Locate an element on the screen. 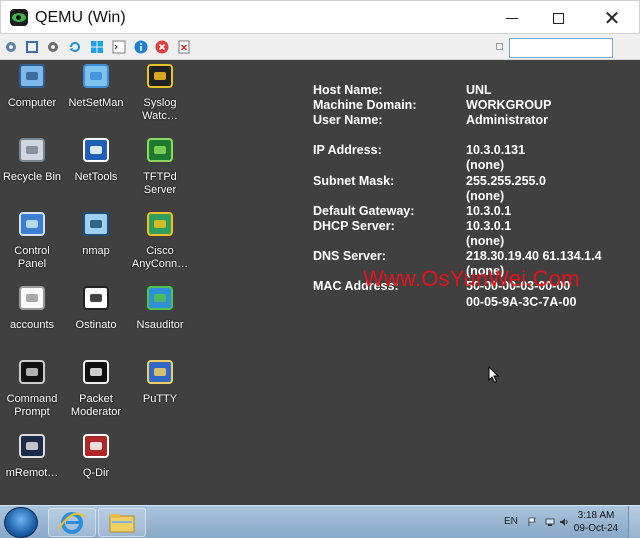  sysinfo-label: Host Name: is located at coordinates (348, 90).